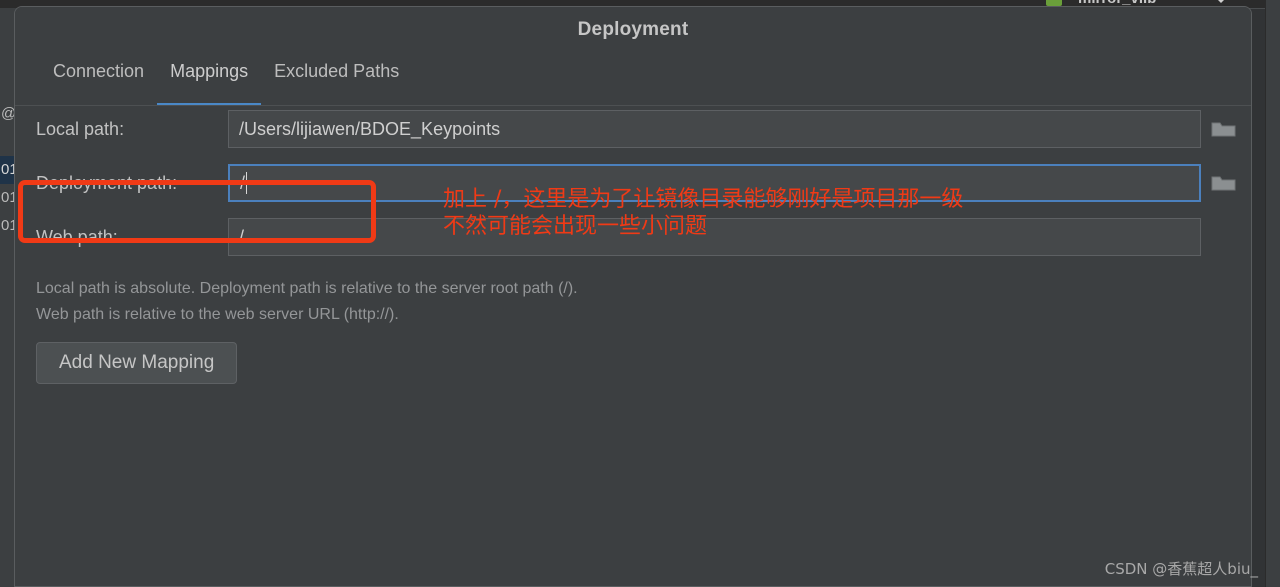 The image size is (1280, 587). Describe the element at coordinates (80, 128) in the screenshot. I see `local-path-label: Local path:` at that location.